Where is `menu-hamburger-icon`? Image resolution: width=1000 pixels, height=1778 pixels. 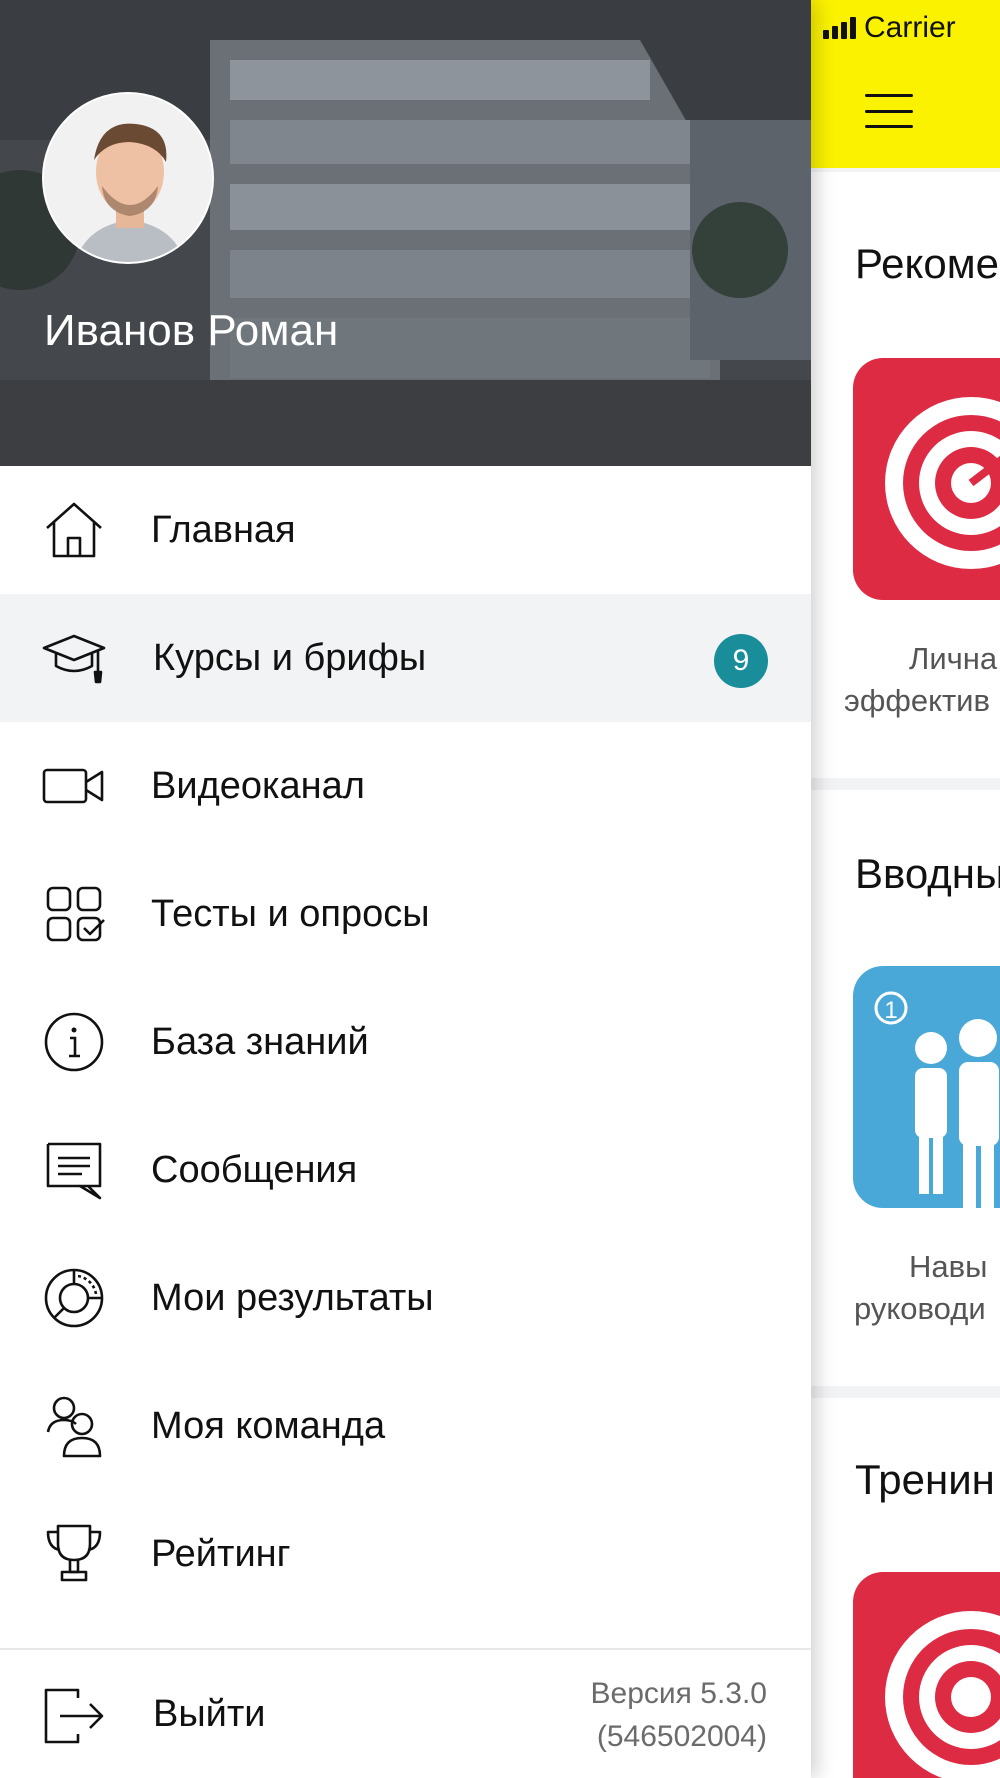
menu-hamburger-icon is located at coordinates (889, 111).